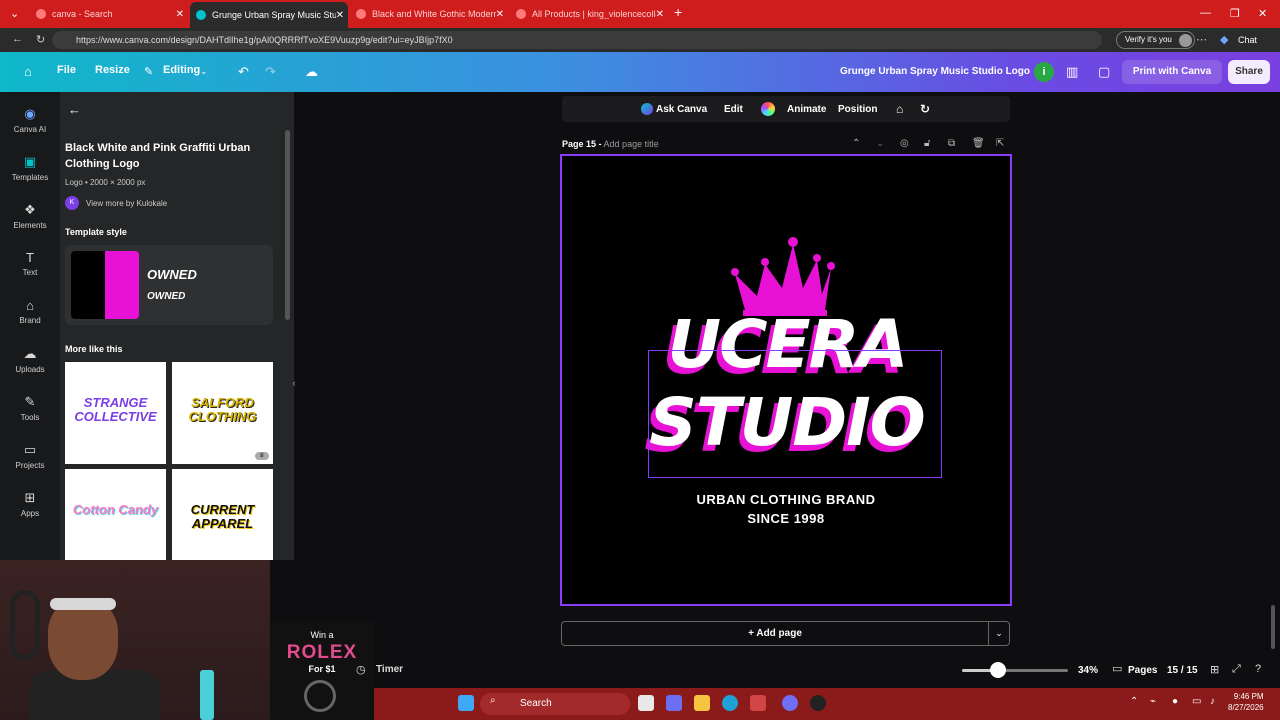  I want to click on trash-icon: 🗑︎, so click(978, 143).